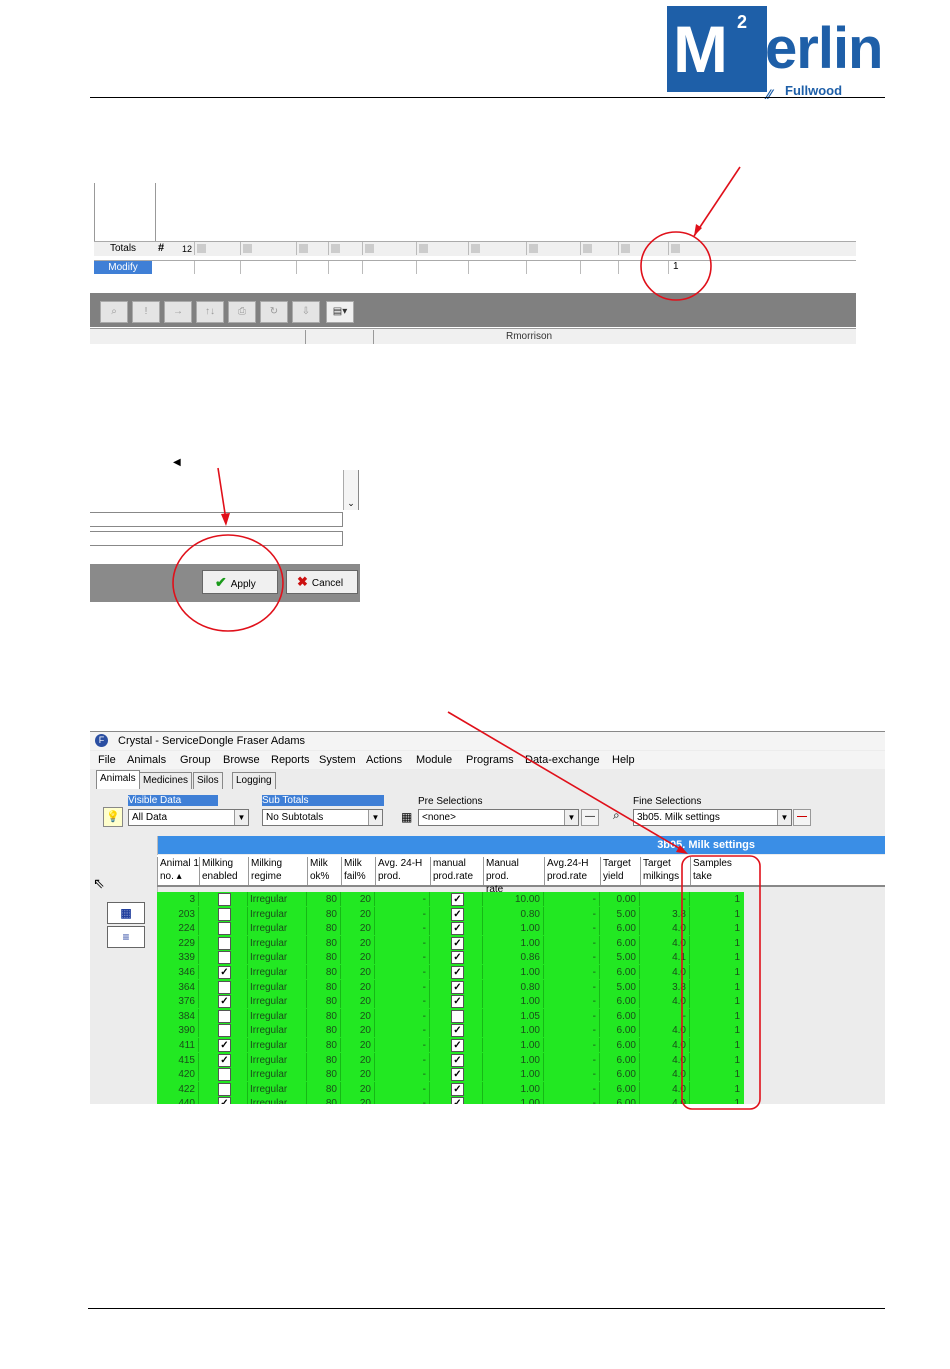 The height and width of the screenshot is (1369, 950). Describe the element at coordinates (450, 943) in the screenshot. I see `table-row: 229 Irregular 80 20 - ✓ 1.00 - 6.00 4.0 1` at that location.